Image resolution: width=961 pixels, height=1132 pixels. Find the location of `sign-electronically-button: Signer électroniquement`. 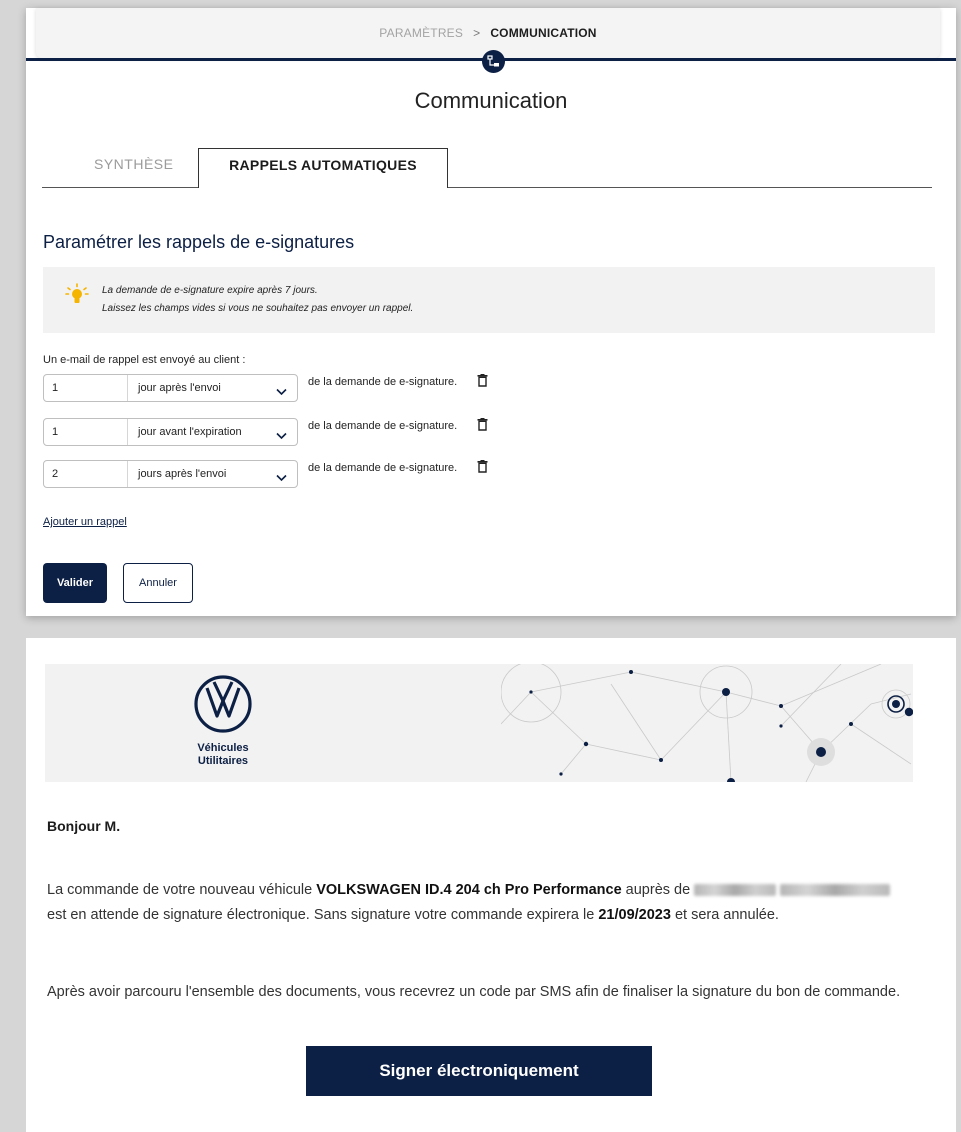

sign-electronically-button: Signer électroniquement is located at coordinates (479, 1071).